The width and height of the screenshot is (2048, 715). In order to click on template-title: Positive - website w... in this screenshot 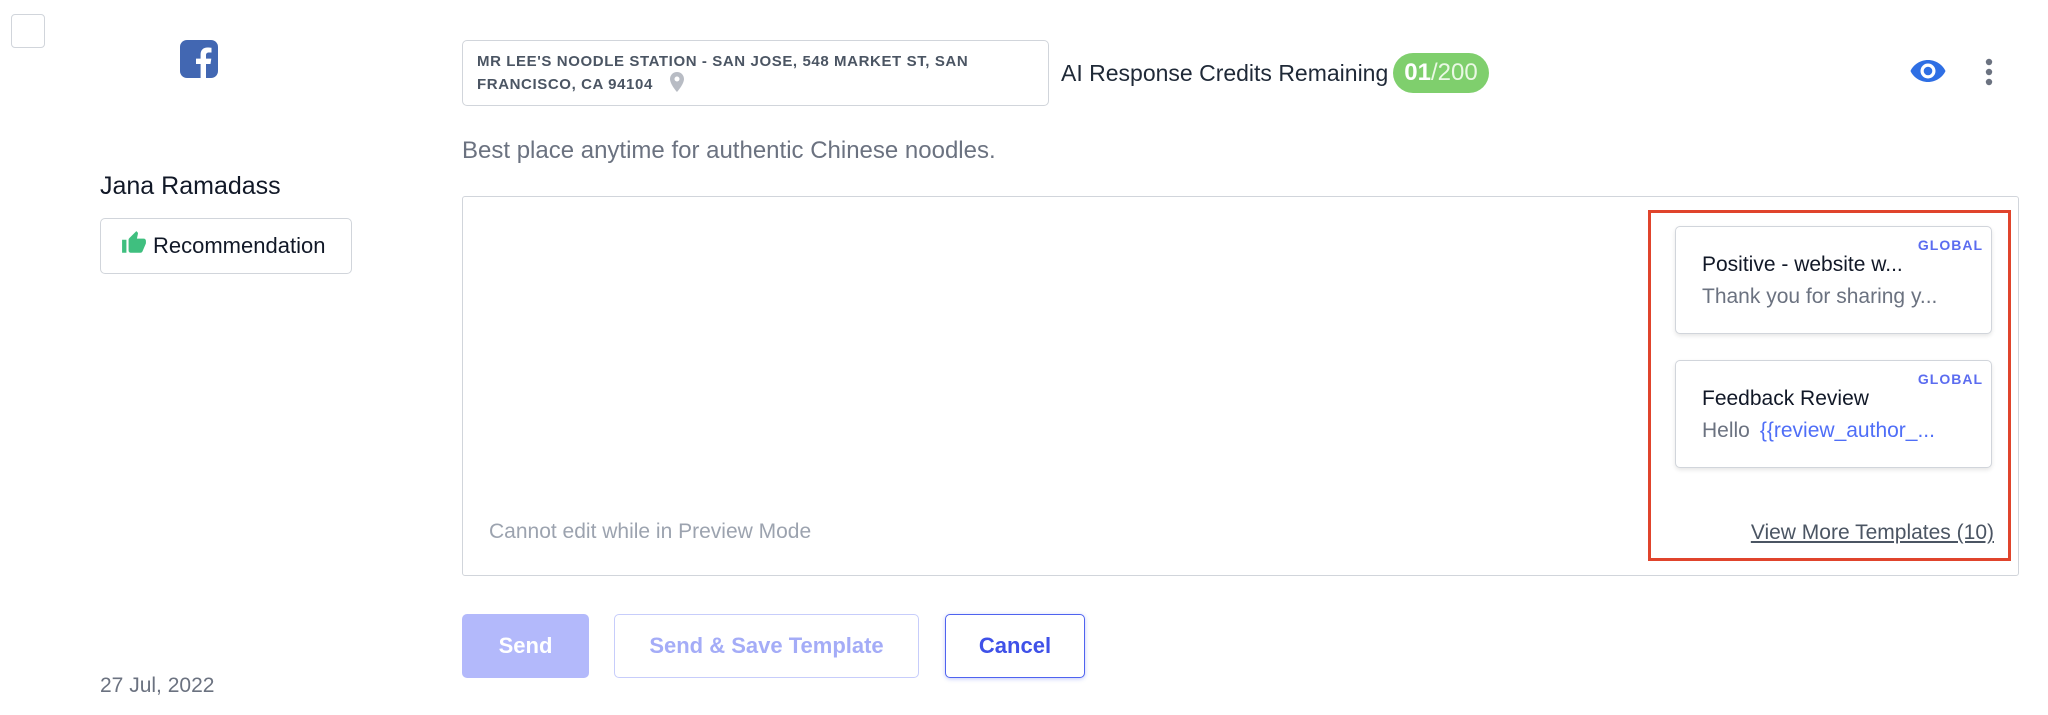, I will do `click(1802, 264)`.